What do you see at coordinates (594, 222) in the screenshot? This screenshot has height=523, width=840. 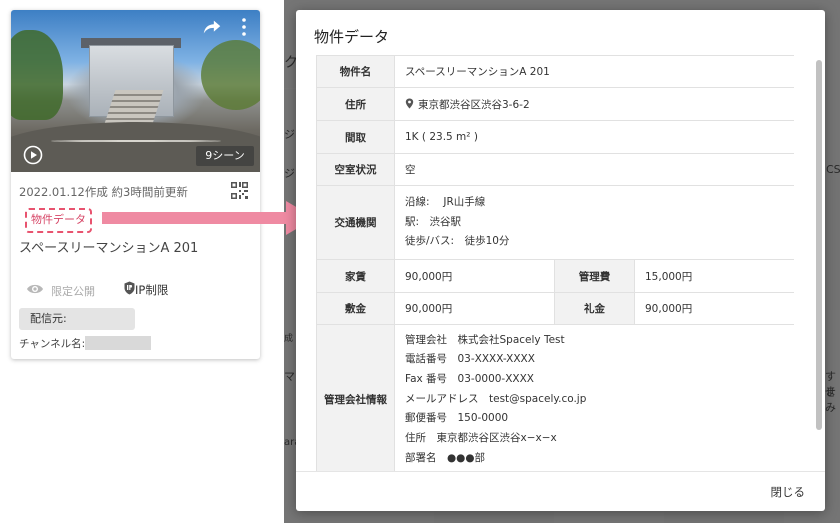 I see `transport-cell: 沿線: JR山手線 駅: 渋谷駅 徒歩/バス: 徒歩10分` at bounding box center [594, 222].